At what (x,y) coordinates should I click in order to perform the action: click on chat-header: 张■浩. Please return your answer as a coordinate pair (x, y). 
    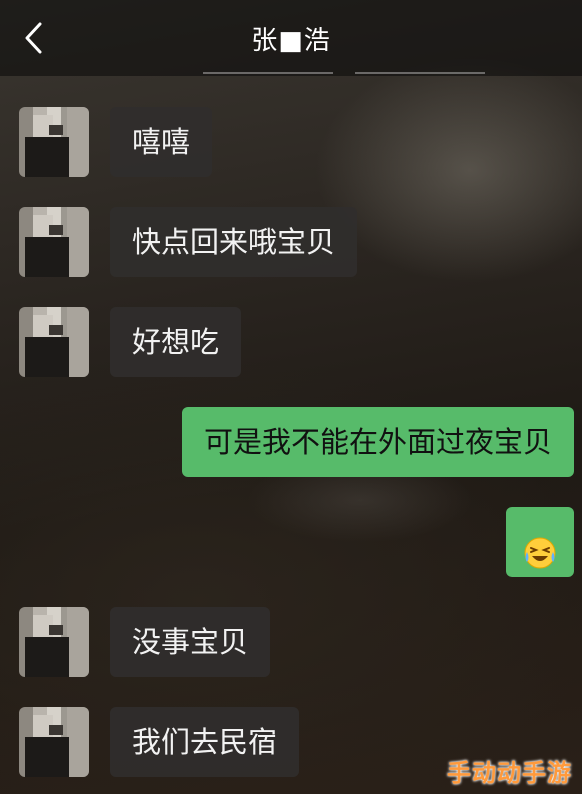
    Looking at the image, I should click on (291, 38).